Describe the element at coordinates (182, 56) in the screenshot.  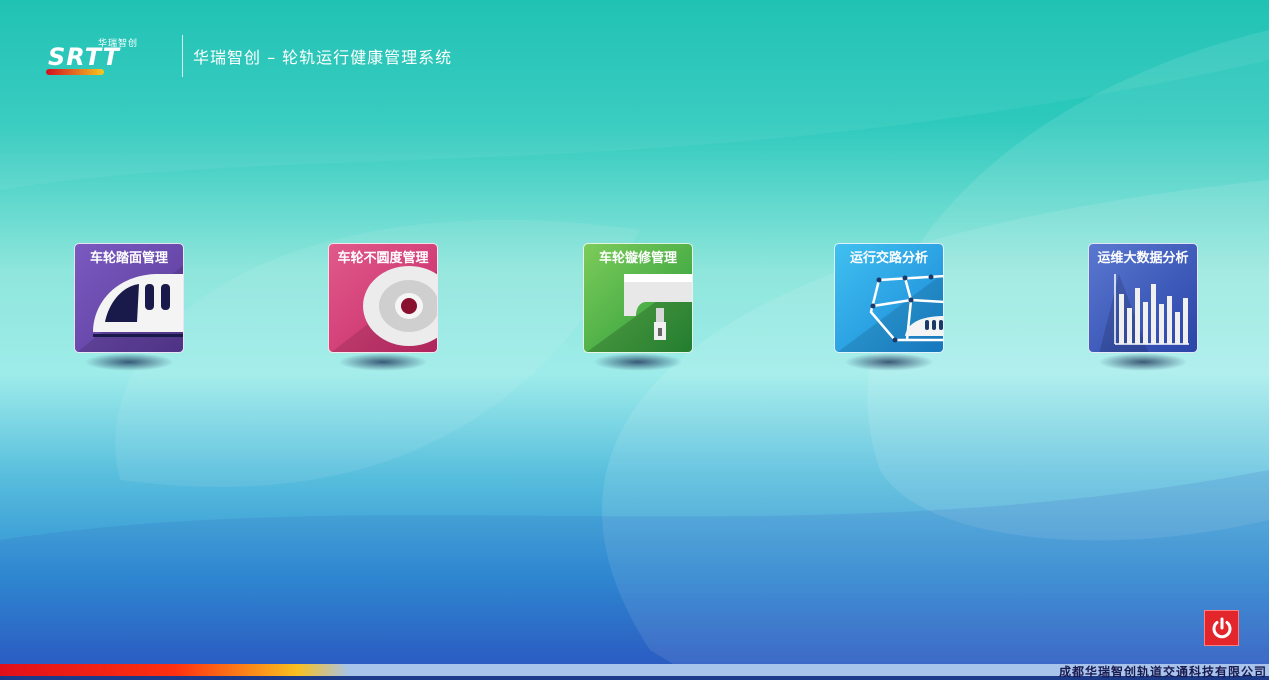
I see `header-divider` at that location.